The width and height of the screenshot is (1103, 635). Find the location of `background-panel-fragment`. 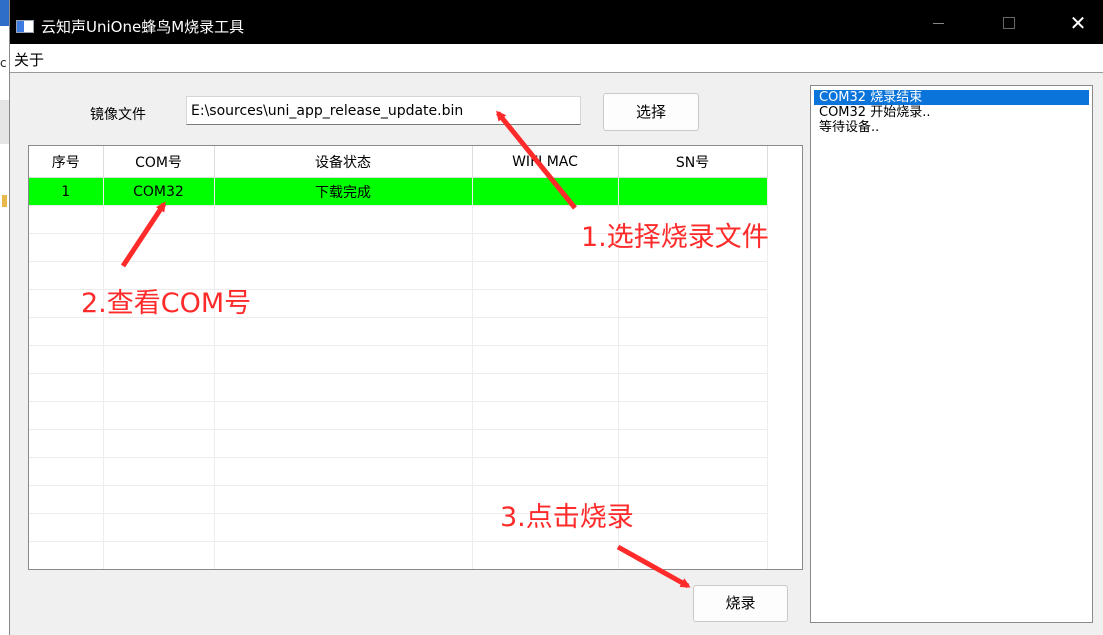

background-panel-fragment is located at coordinates (4, 122).